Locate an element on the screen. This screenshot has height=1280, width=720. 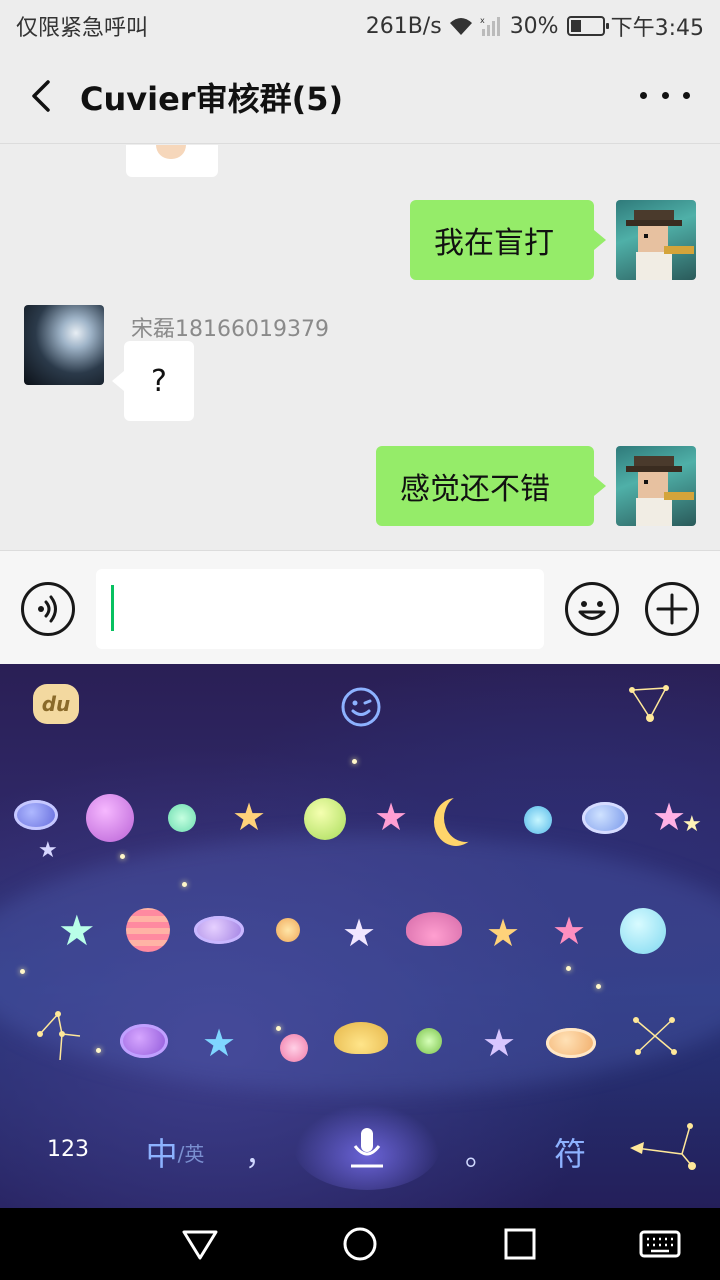
key-planet-lime is located at coordinates (325, 819).